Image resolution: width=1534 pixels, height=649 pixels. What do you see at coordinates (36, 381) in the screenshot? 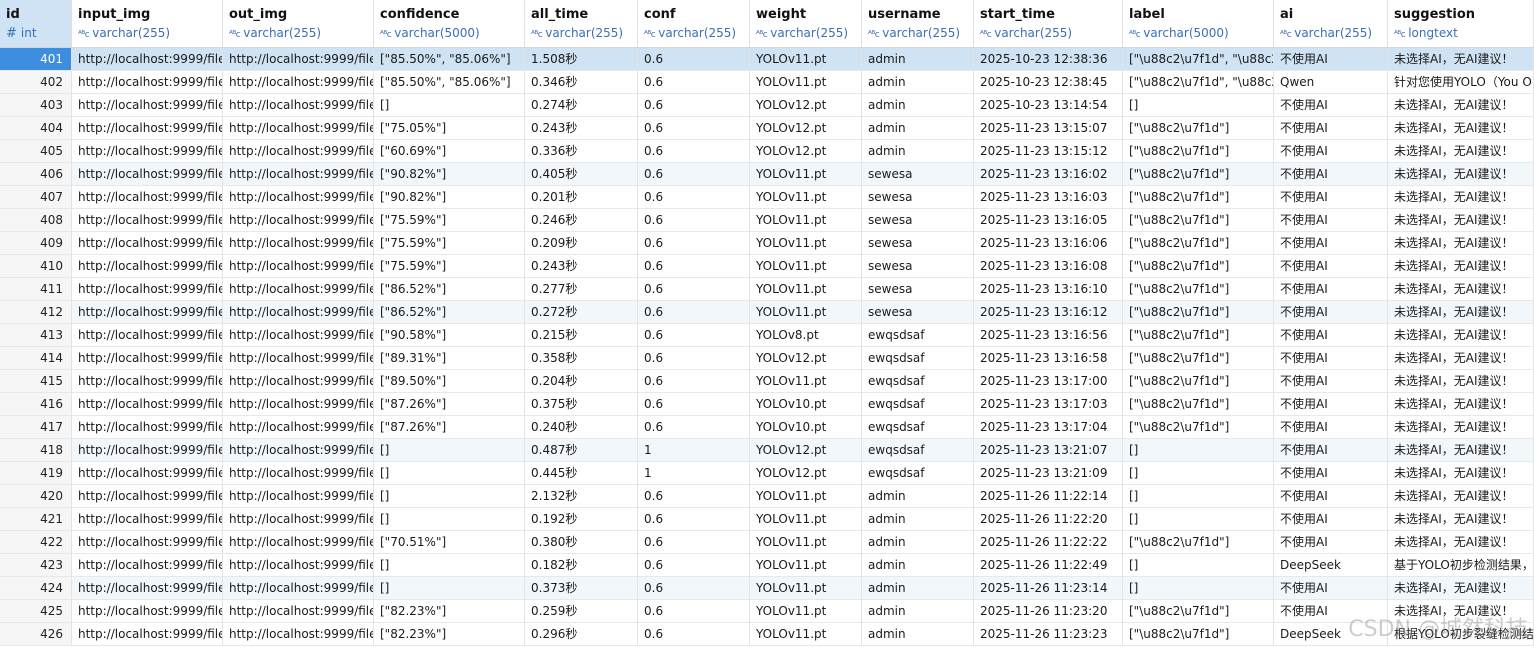
I see `cell-id: 415` at bounding box center [36, 381].